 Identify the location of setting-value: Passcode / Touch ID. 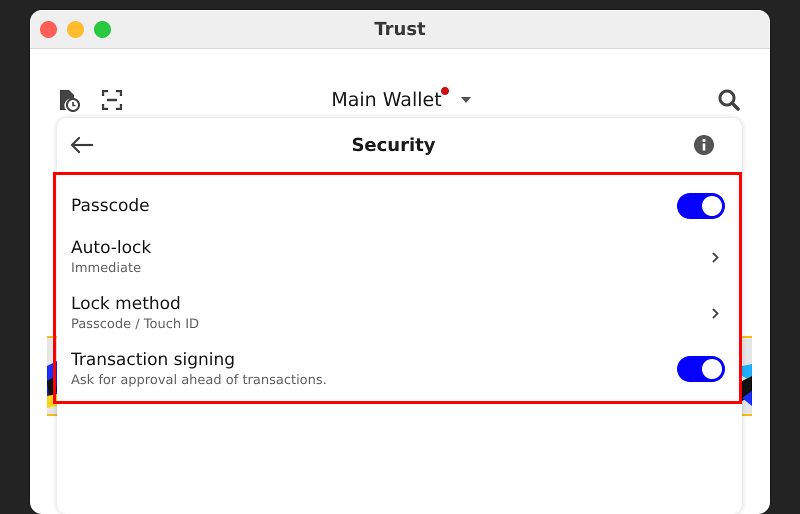
(135, 324).